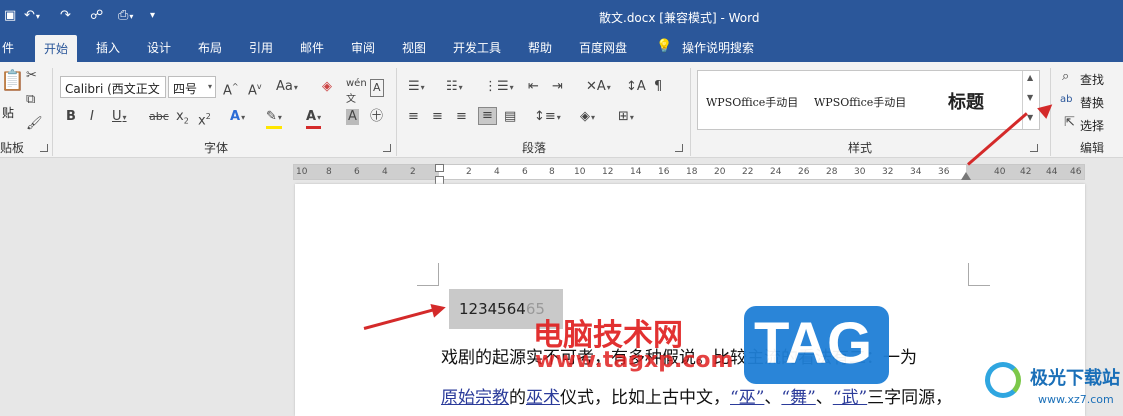 This screenshot has width=1123, height=416. What do you see at coordinates (658, 87) in the screenshot?
I see `show-marks-icon: ¶` at bounding box center [658, 87].